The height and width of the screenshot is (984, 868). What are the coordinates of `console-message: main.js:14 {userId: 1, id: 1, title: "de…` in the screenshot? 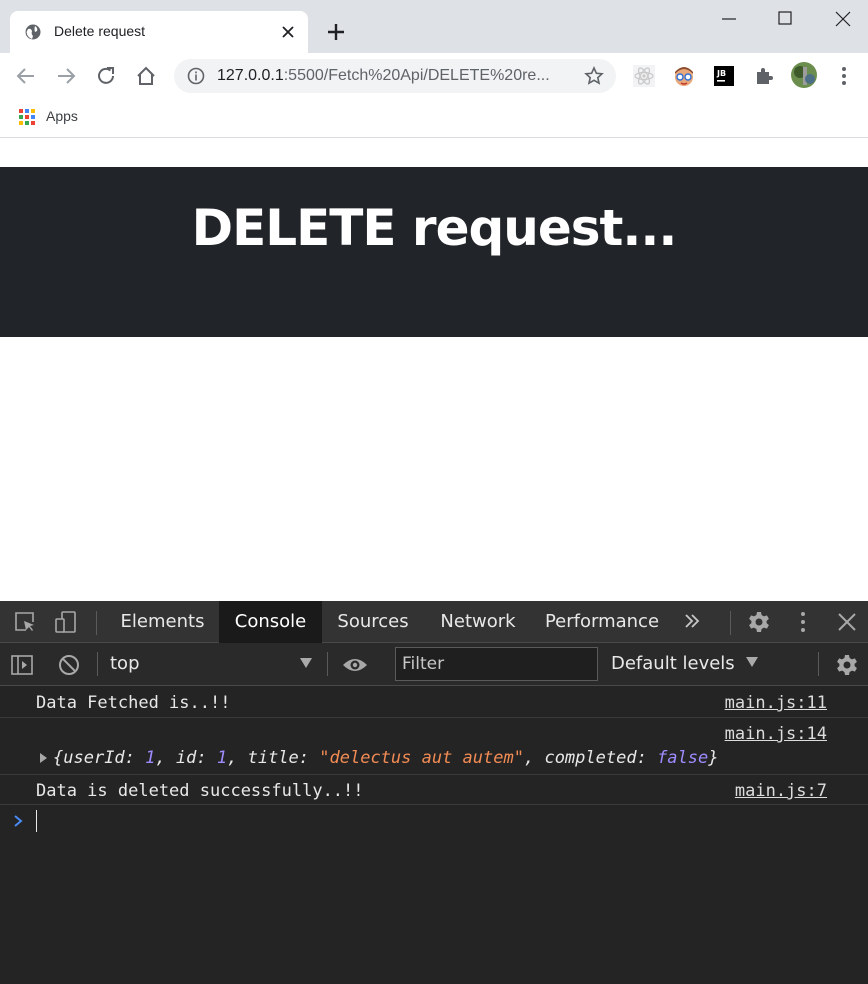 It's located at (434, 746).